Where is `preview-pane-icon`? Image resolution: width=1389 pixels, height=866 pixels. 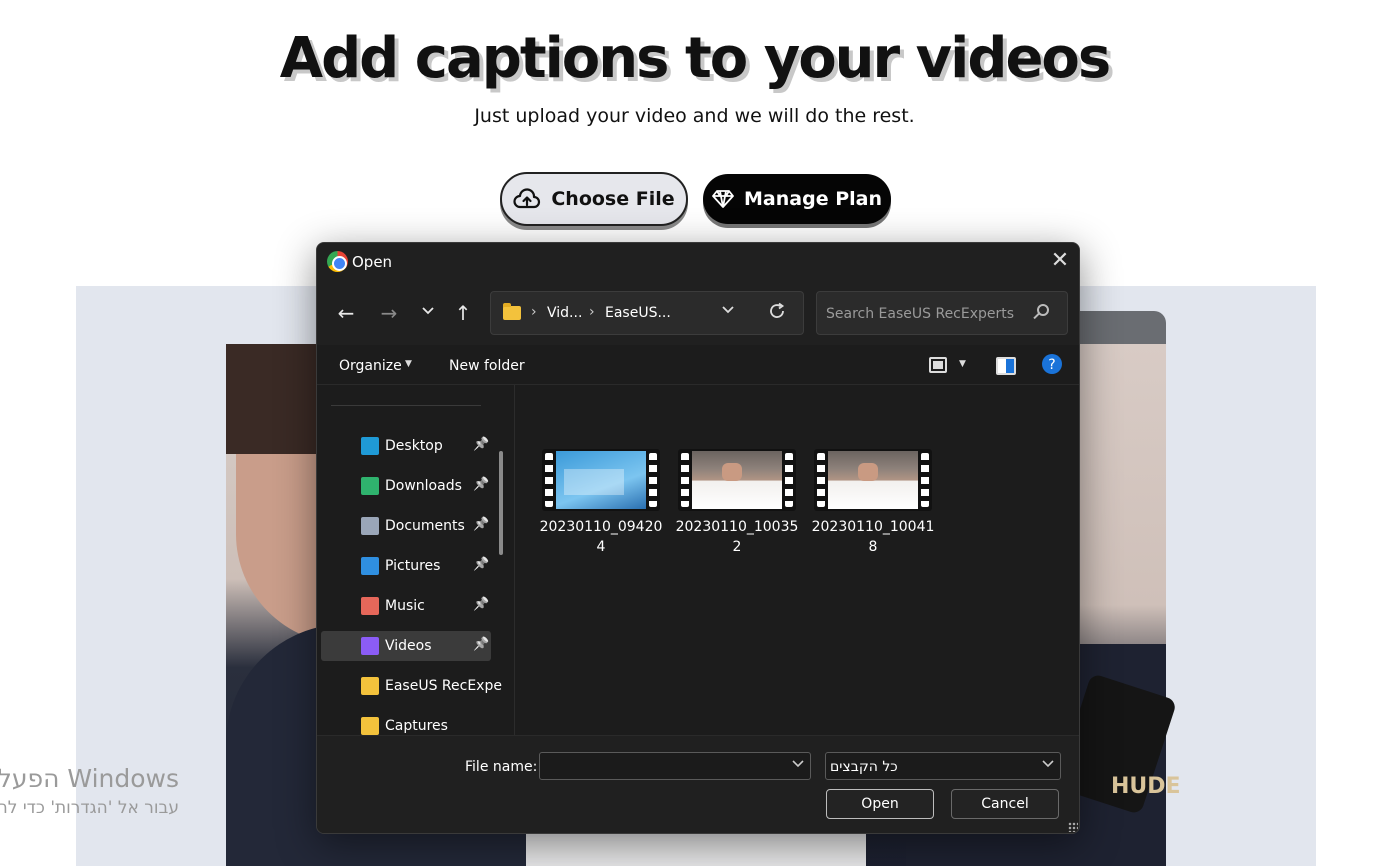 preview-pane-icon is located at coordinates (1006, 366).